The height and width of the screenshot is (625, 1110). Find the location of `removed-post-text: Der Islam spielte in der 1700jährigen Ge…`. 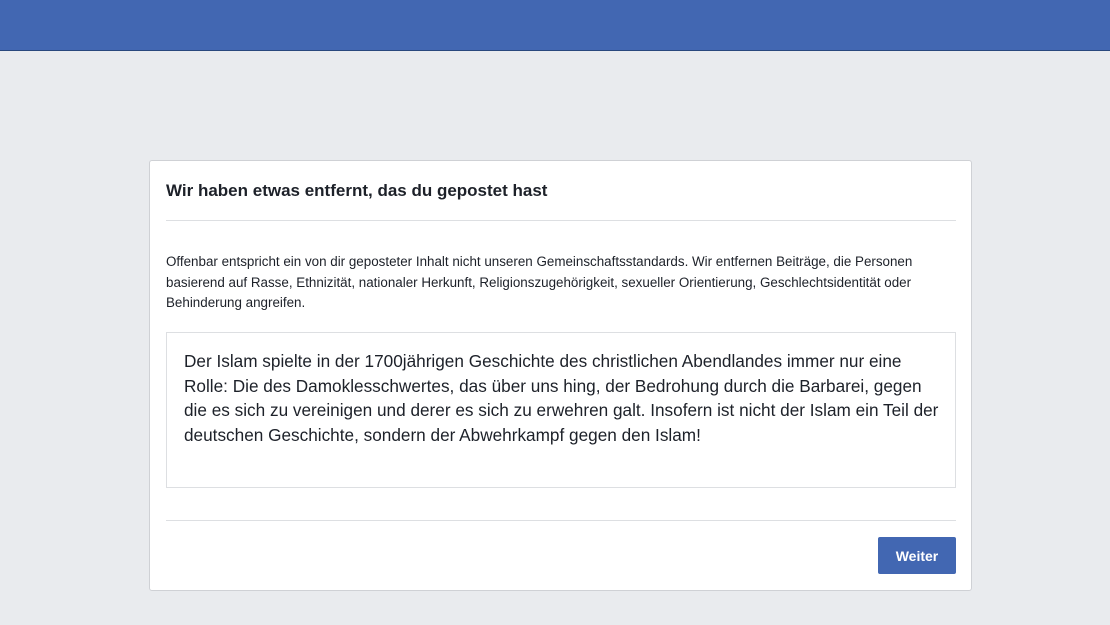

removed-post-text: Der Islam spielte in der 1700jährigen Ge… is located at coordinates (561, 398).